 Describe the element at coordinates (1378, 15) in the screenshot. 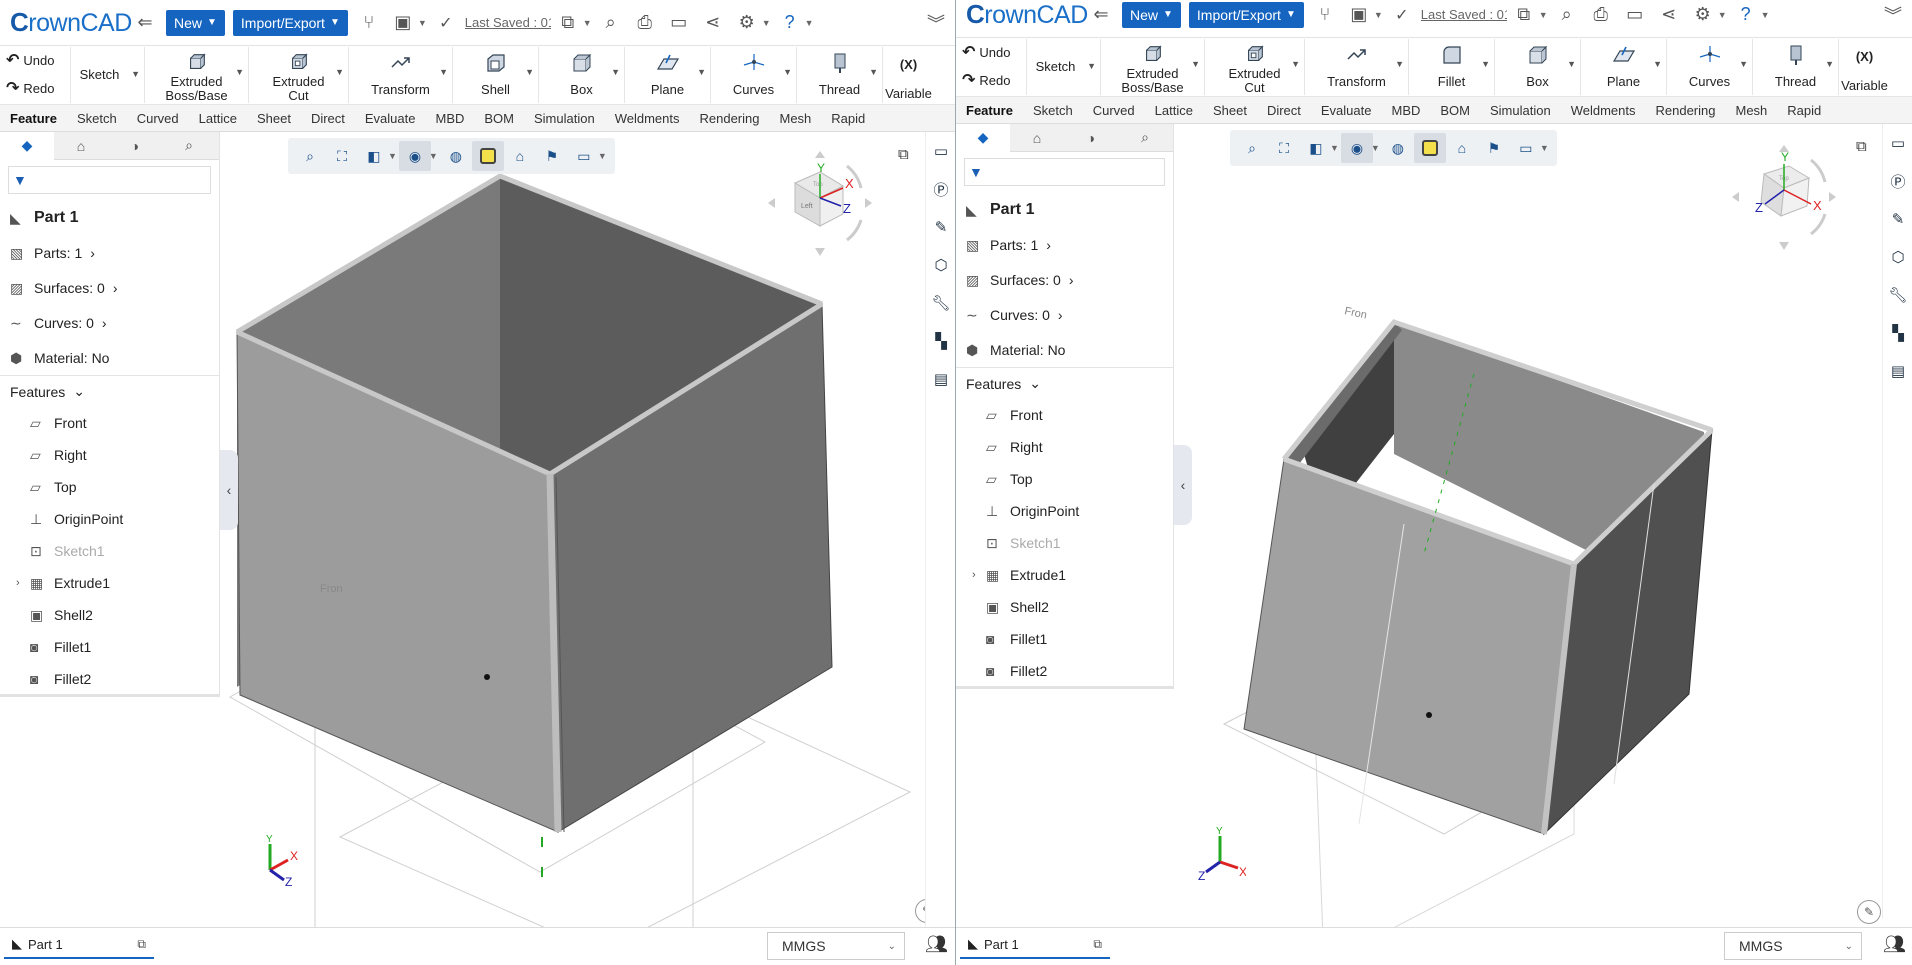

I see `save-dropdown-icon: ▼` at that location.